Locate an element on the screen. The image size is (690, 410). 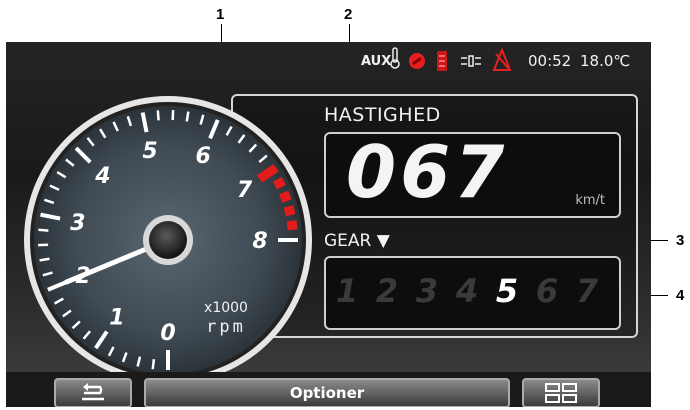
bottom-bar: Optioner is located at coordinates (328, 389).